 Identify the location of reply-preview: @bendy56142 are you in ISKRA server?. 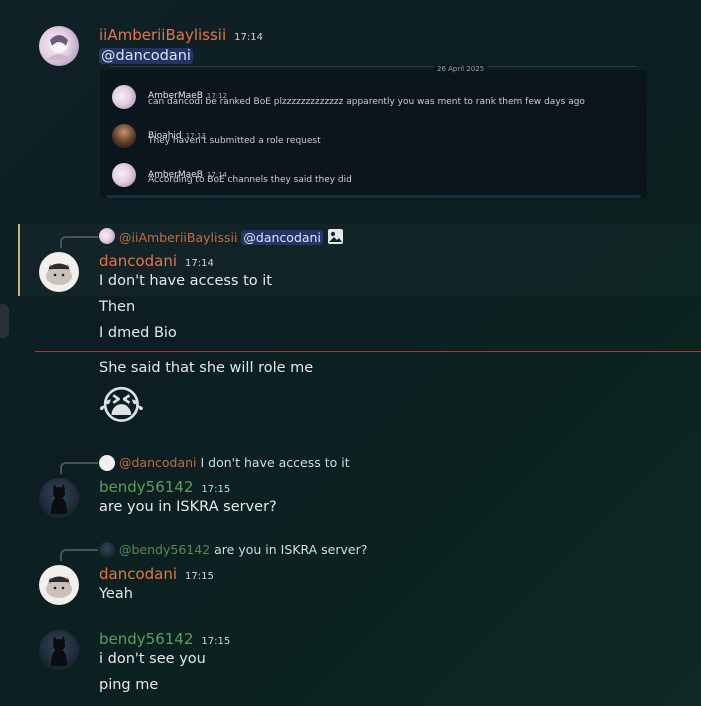
(243, 549).